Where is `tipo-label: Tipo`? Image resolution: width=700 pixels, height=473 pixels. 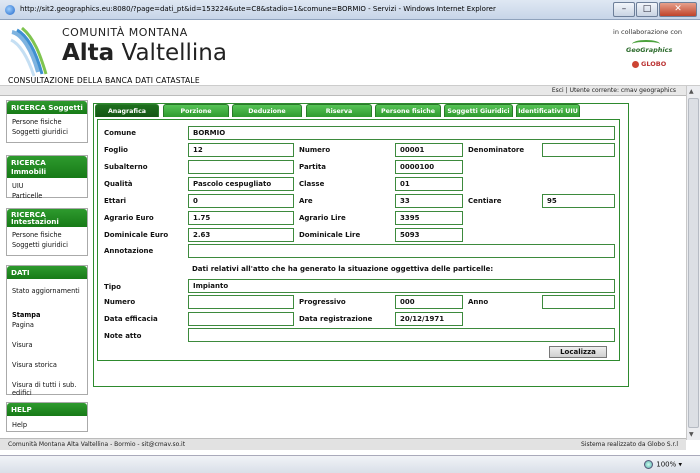 tipo-label: Tipo is located at coordinates (112, 287).